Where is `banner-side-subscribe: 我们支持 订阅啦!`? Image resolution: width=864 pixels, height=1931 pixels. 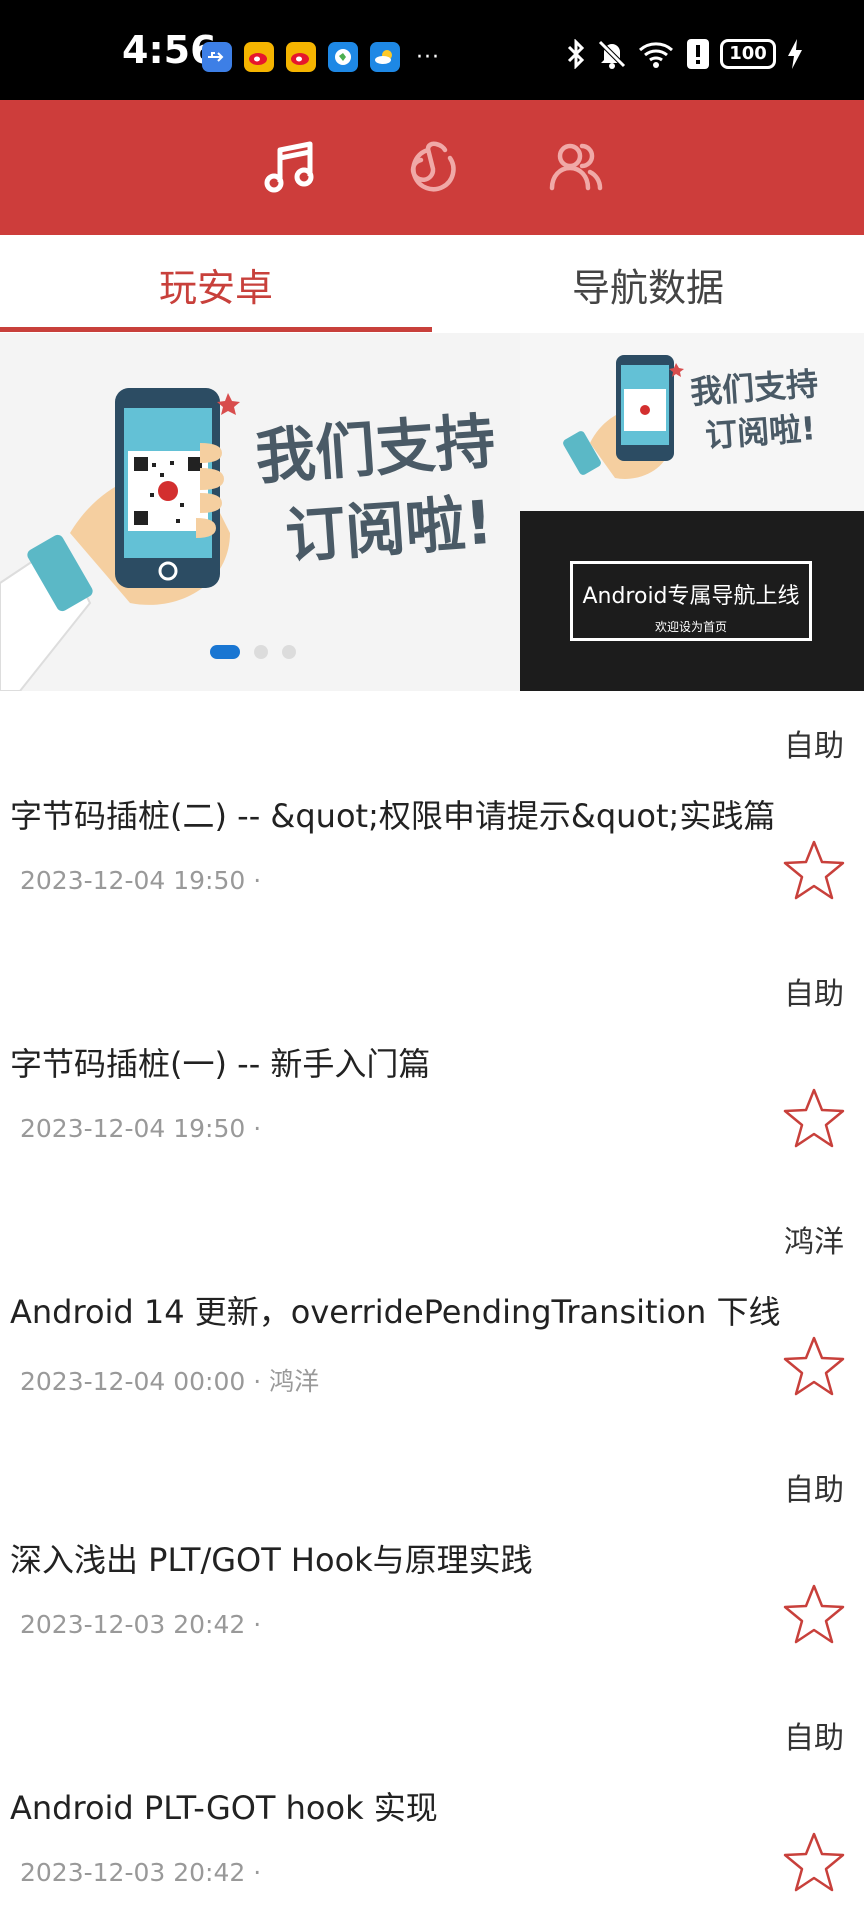
banner-side-subscribe: 我们支持 订阅啦! is located at coordinates (692, 422).